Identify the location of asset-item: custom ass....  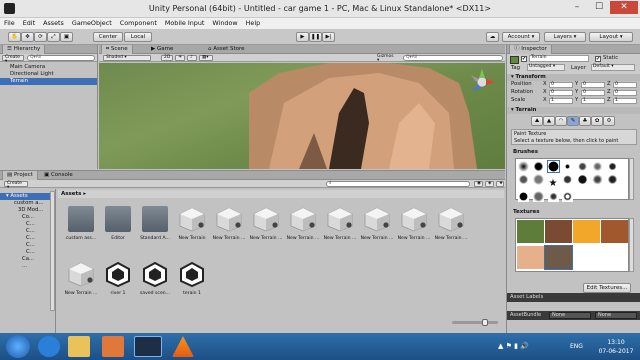
(81, 227).